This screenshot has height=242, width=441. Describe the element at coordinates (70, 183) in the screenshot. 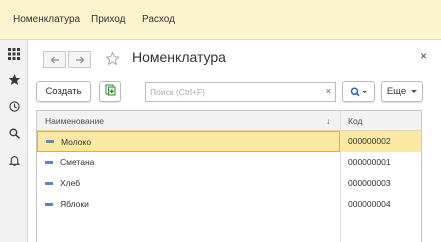

I see `row-name: Хлеб` at that location.